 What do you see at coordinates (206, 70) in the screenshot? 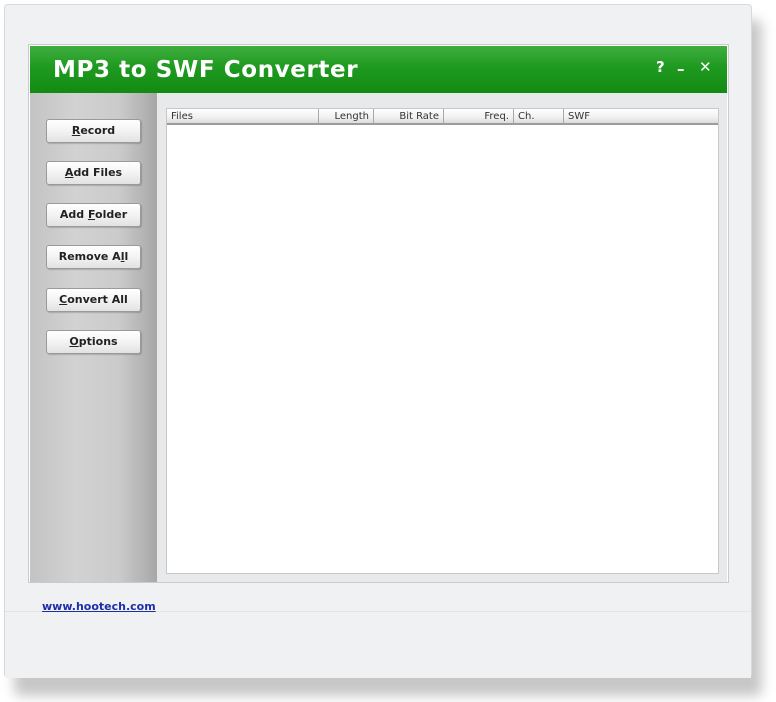
I see `window-title: MP3 to SWF Converter` at bounding box center [206, 70].